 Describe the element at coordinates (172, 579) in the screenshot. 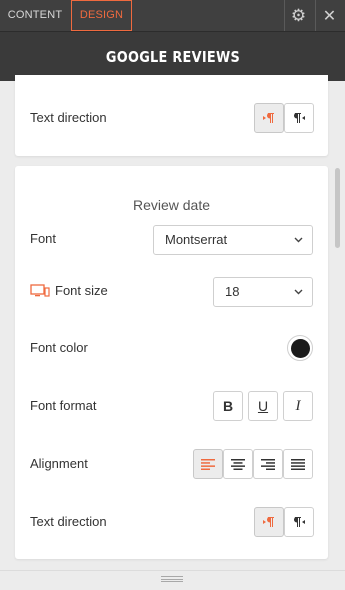

I see `resize-handle` at that location.